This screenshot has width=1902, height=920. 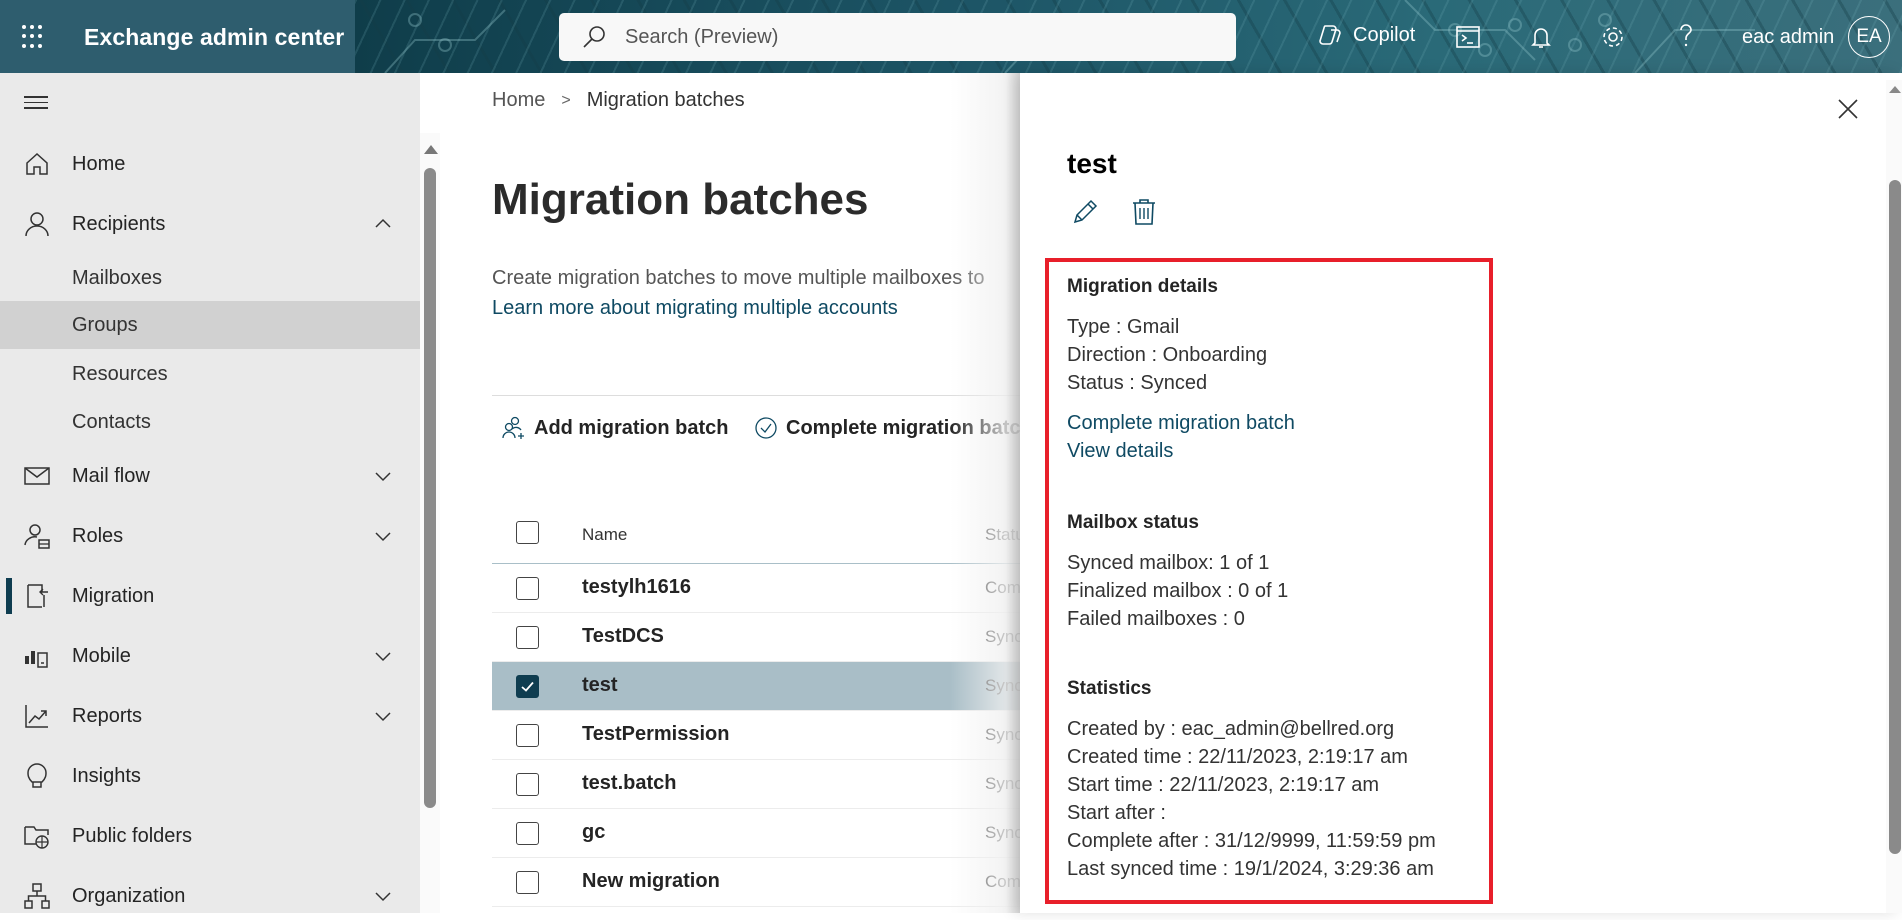 What do you see at coordinates (887, 428) in the screenshot?
I see `complete-migration-batch-button: Complete migration batc` at bounding box center [887, 428].